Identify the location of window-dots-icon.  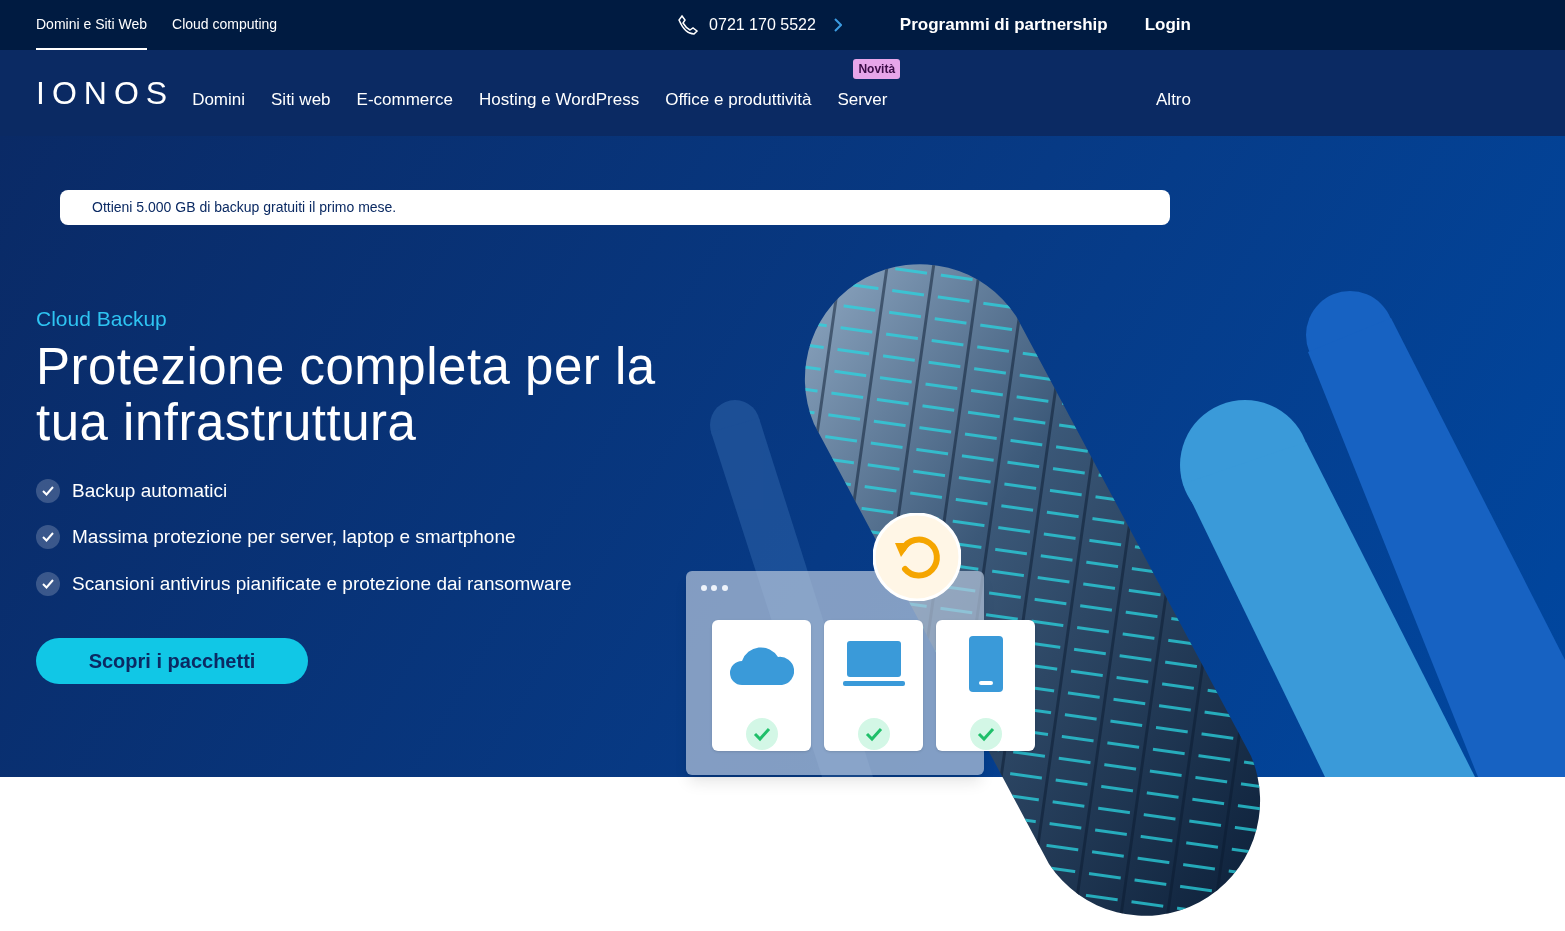
(715, 588).